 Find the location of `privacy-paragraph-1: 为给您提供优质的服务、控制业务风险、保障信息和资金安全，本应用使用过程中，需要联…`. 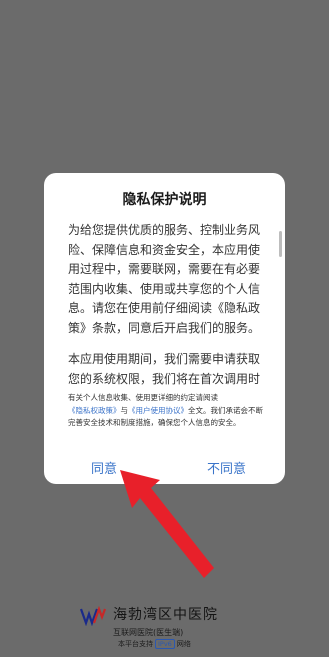

privacy-paragraph-1: 为给您提供优质的服务、控制业务风险、保障信息和资金安全，本应用使用过程中，需要联… is located at coordinates (164, 279).